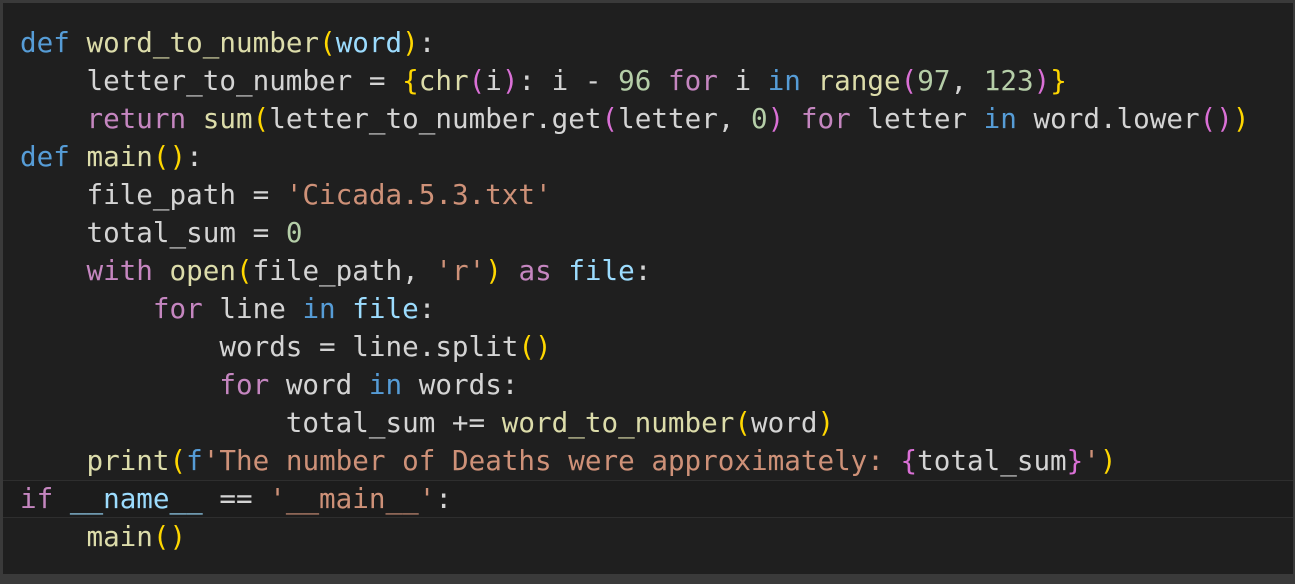  I want to click on code-token: file_path,, so click(344, 270).